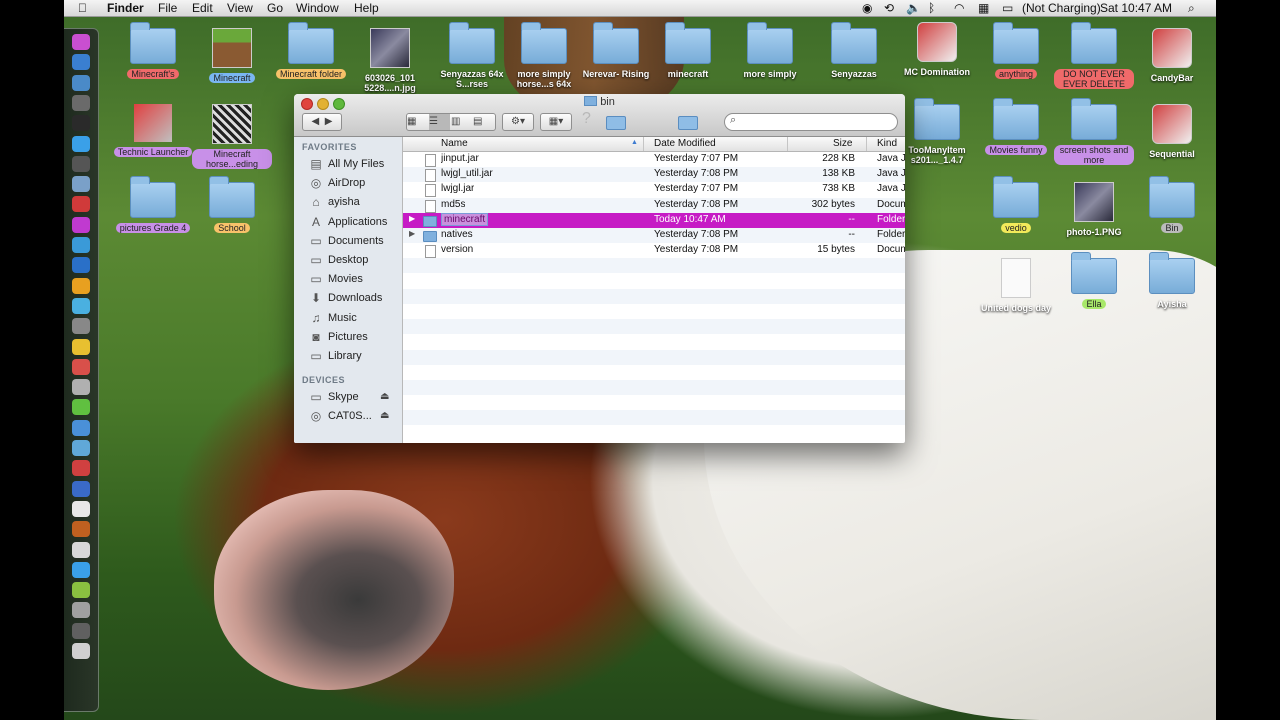  Describe the element at coordinates (654, 220) in the screenshot. I see `table-row: ▶ minecraft Today 10:47 AM -- Folder` at that location.